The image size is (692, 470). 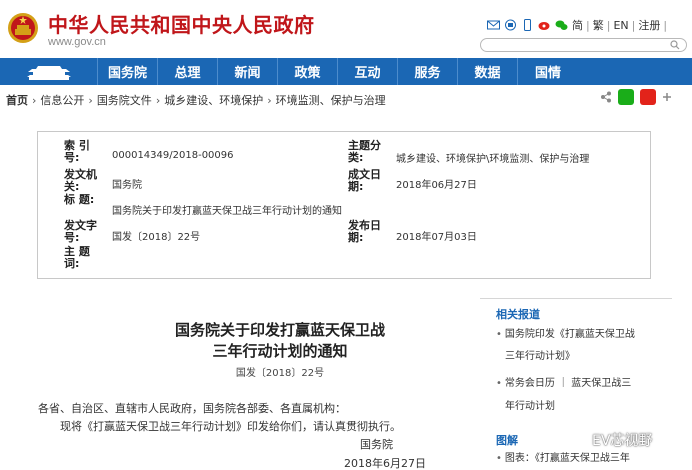 What do you see at coordinates (576, 298) in the screenshot?
I see `sidebar-divider` at bounding box center [576, 298].